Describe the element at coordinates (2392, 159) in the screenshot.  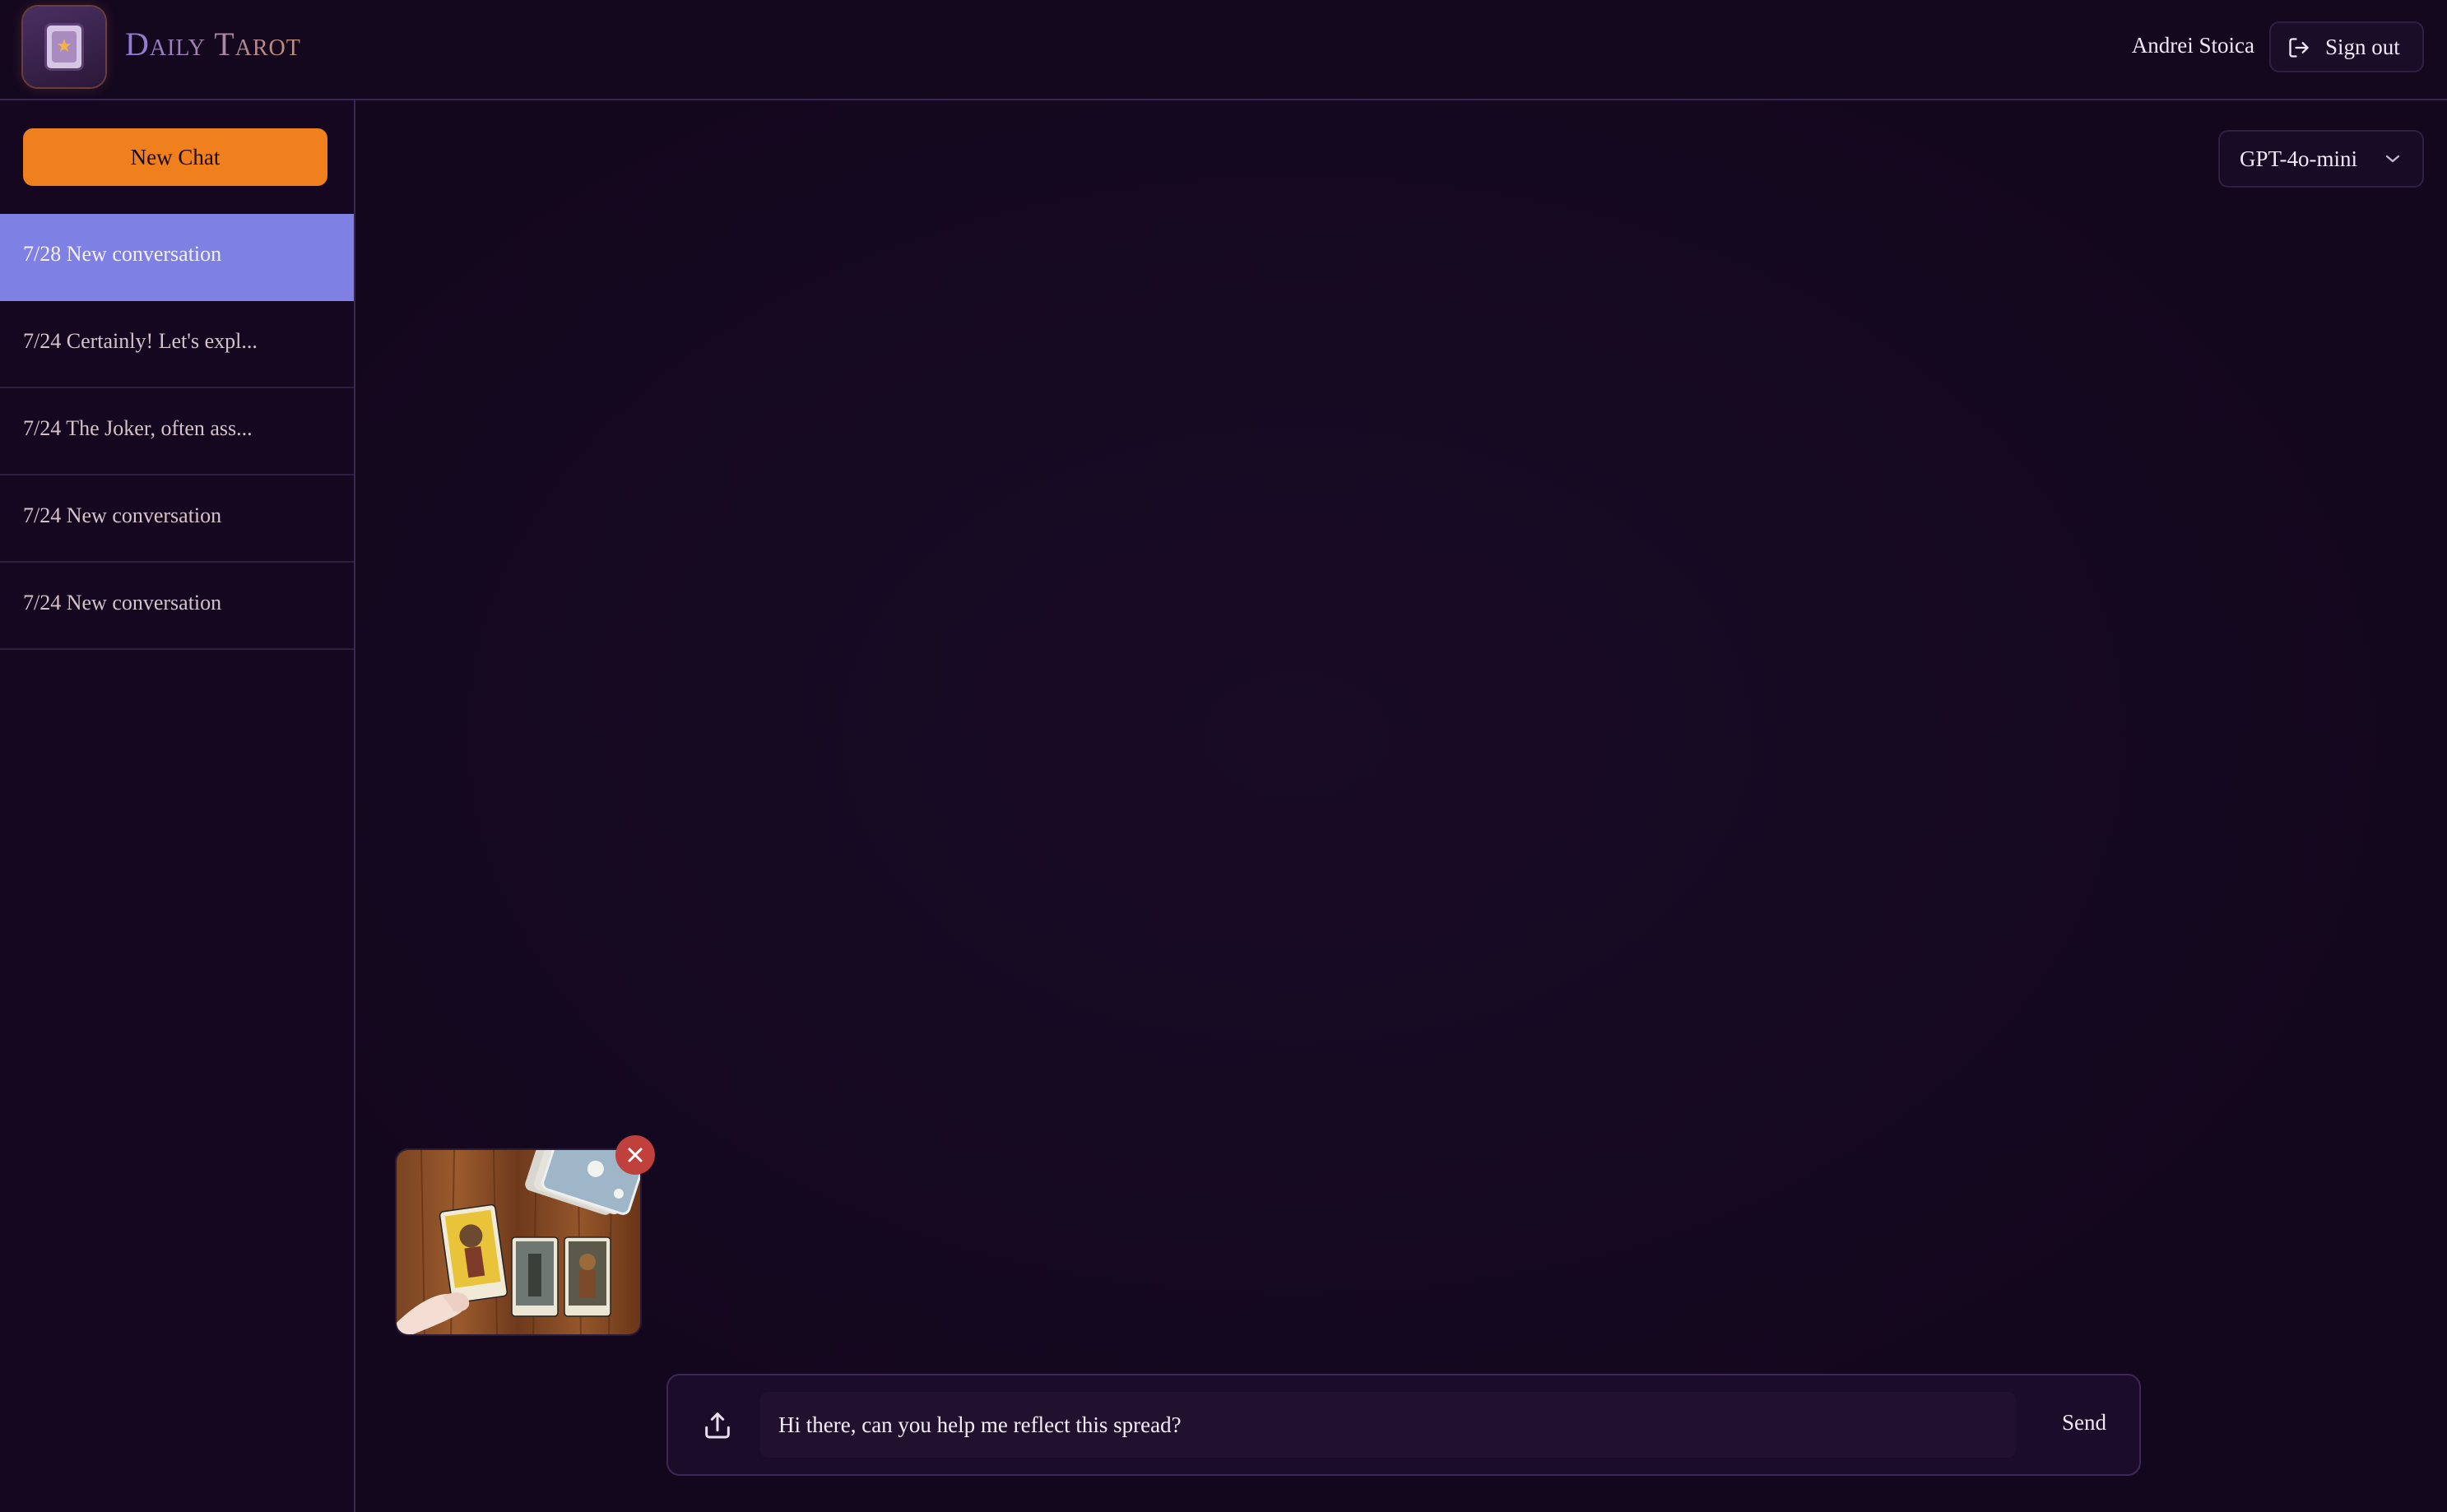
I see `chevron-down-icon` at that location.